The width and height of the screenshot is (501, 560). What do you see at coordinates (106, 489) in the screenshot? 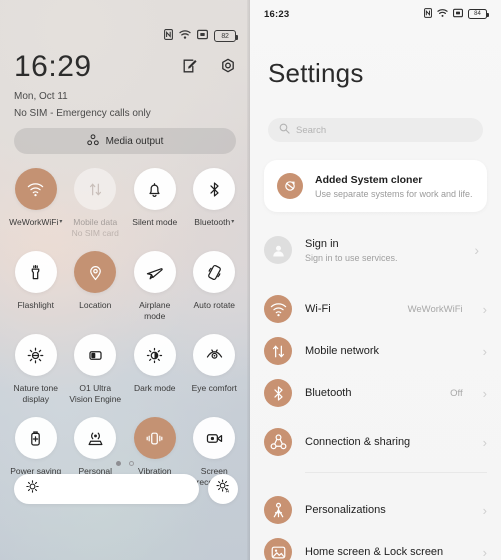
I see `brightness-slider` at bounding box center [106, 489].